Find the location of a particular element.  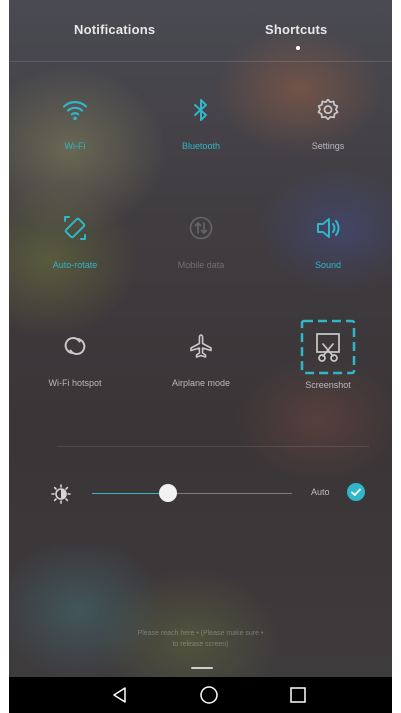

shortcut-label: Wi-Fi hotspot is located at coordinates (75, 383).